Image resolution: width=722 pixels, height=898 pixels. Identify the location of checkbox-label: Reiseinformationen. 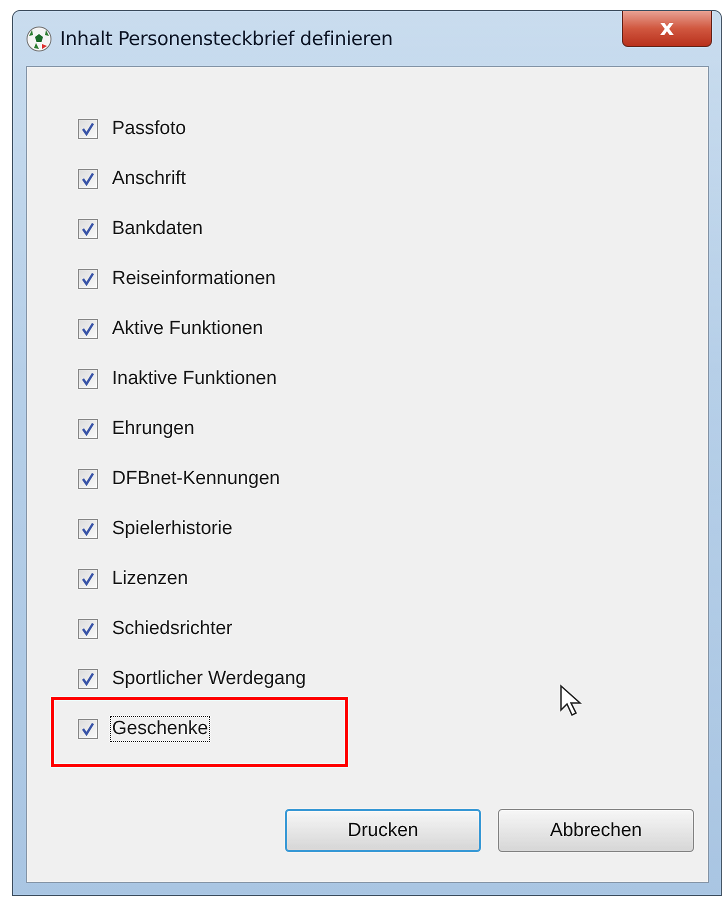
(194, 279).